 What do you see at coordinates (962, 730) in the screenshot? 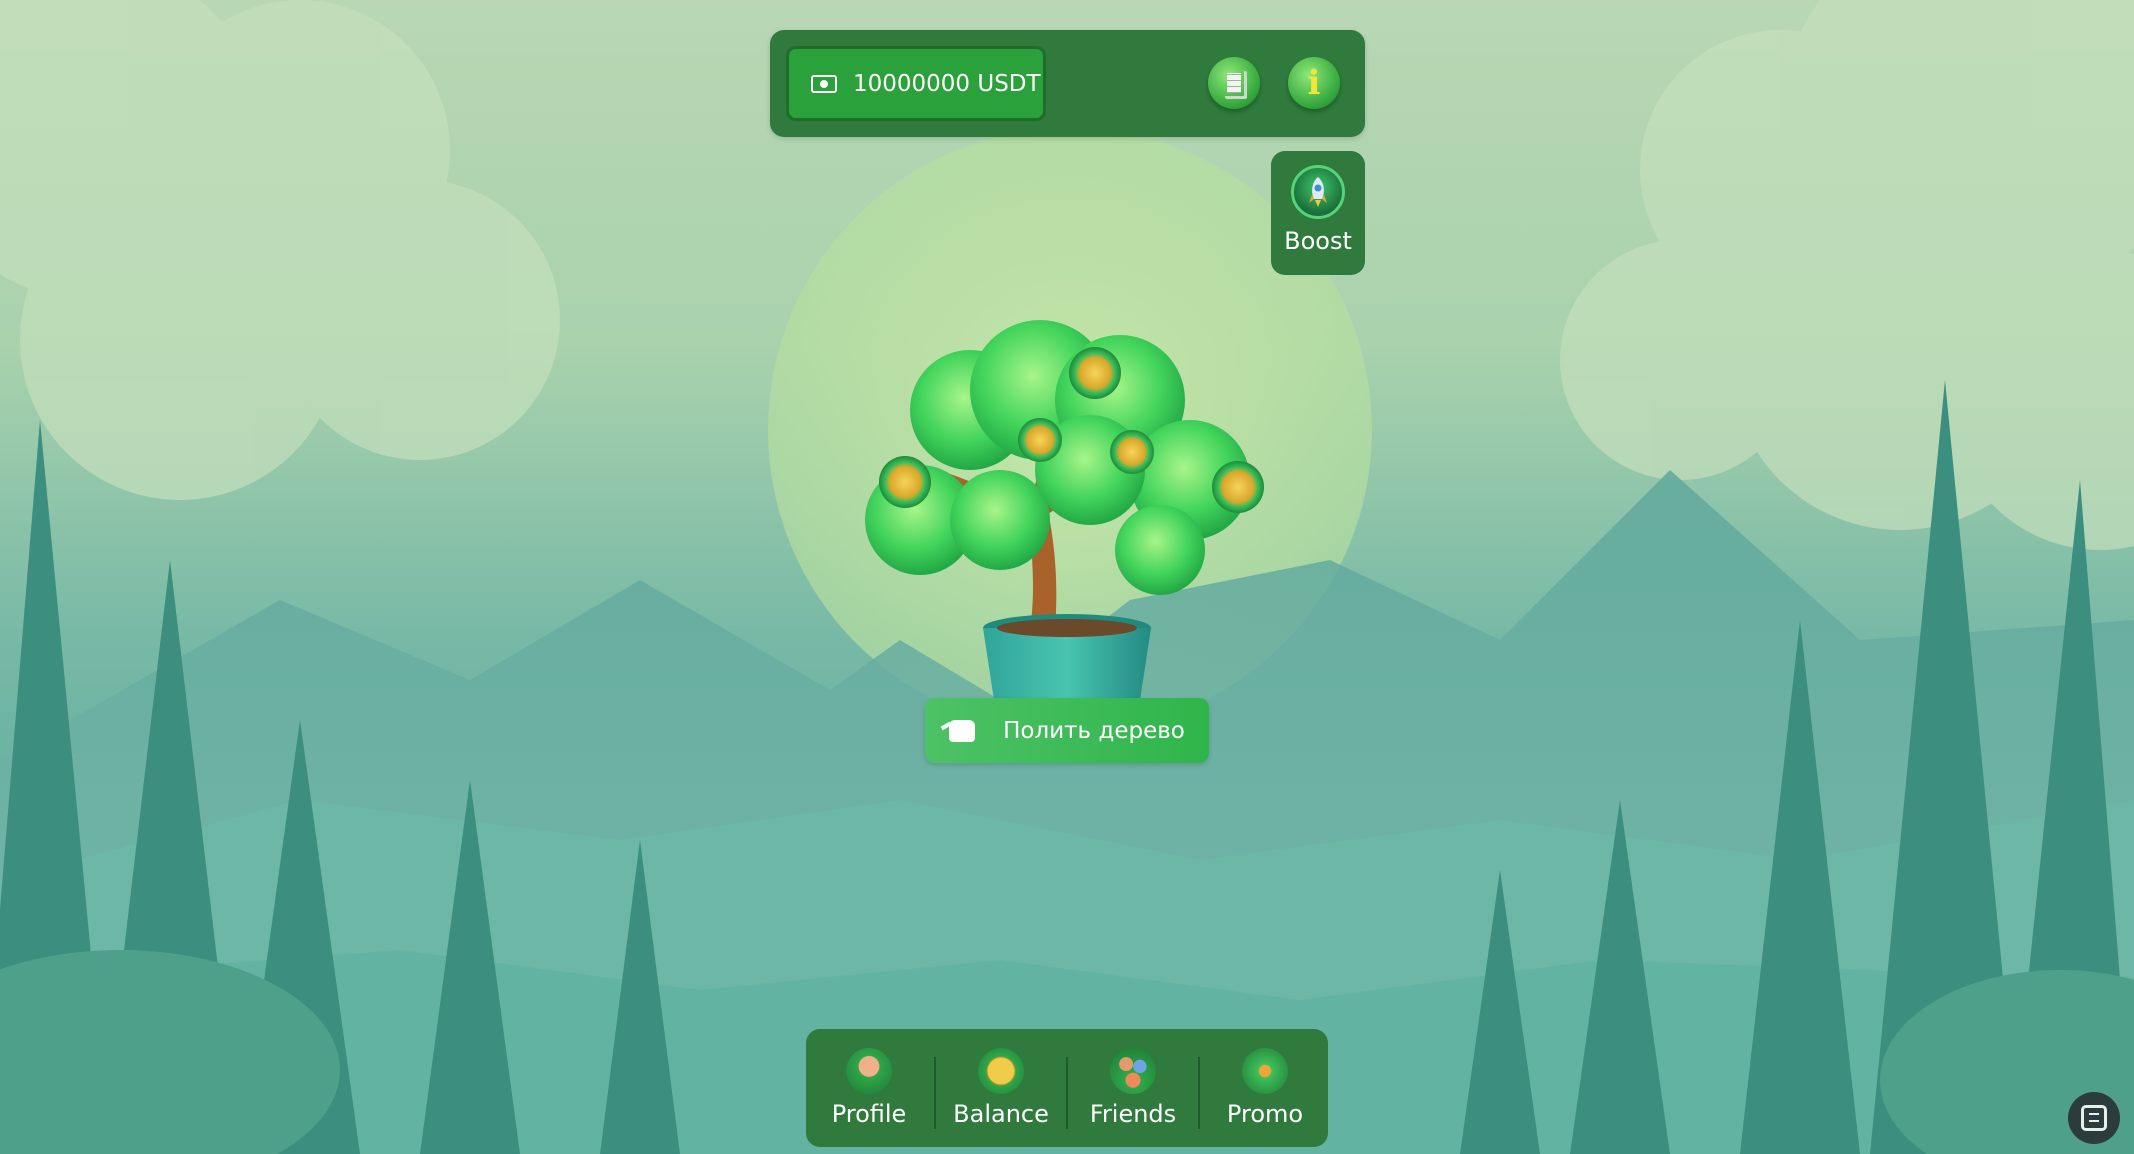
I see `watering-can-icon` at bounding box center [962, 730].